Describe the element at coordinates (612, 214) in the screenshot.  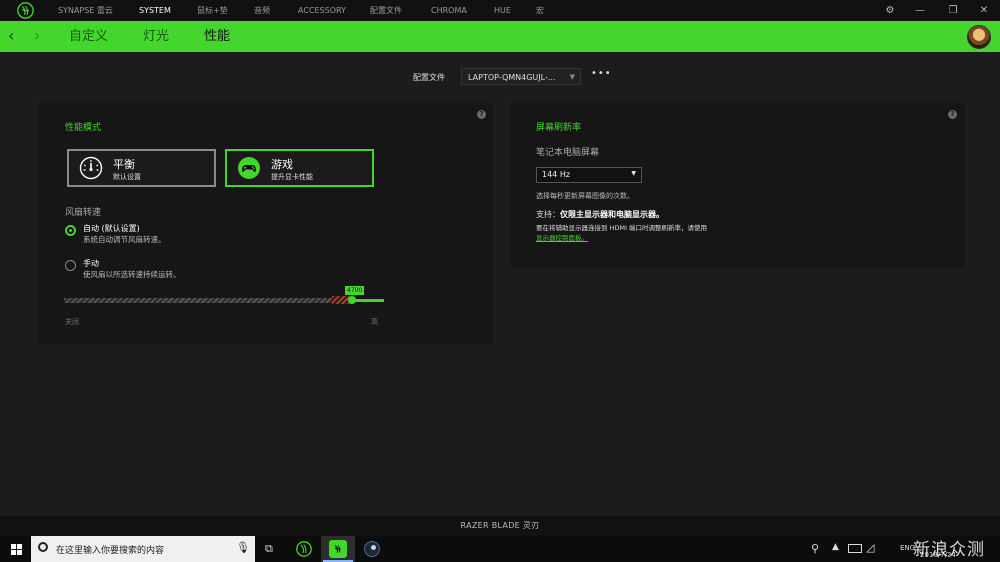
I see `support-bold: 仅限主显示器和电脑显示器。` at that location.